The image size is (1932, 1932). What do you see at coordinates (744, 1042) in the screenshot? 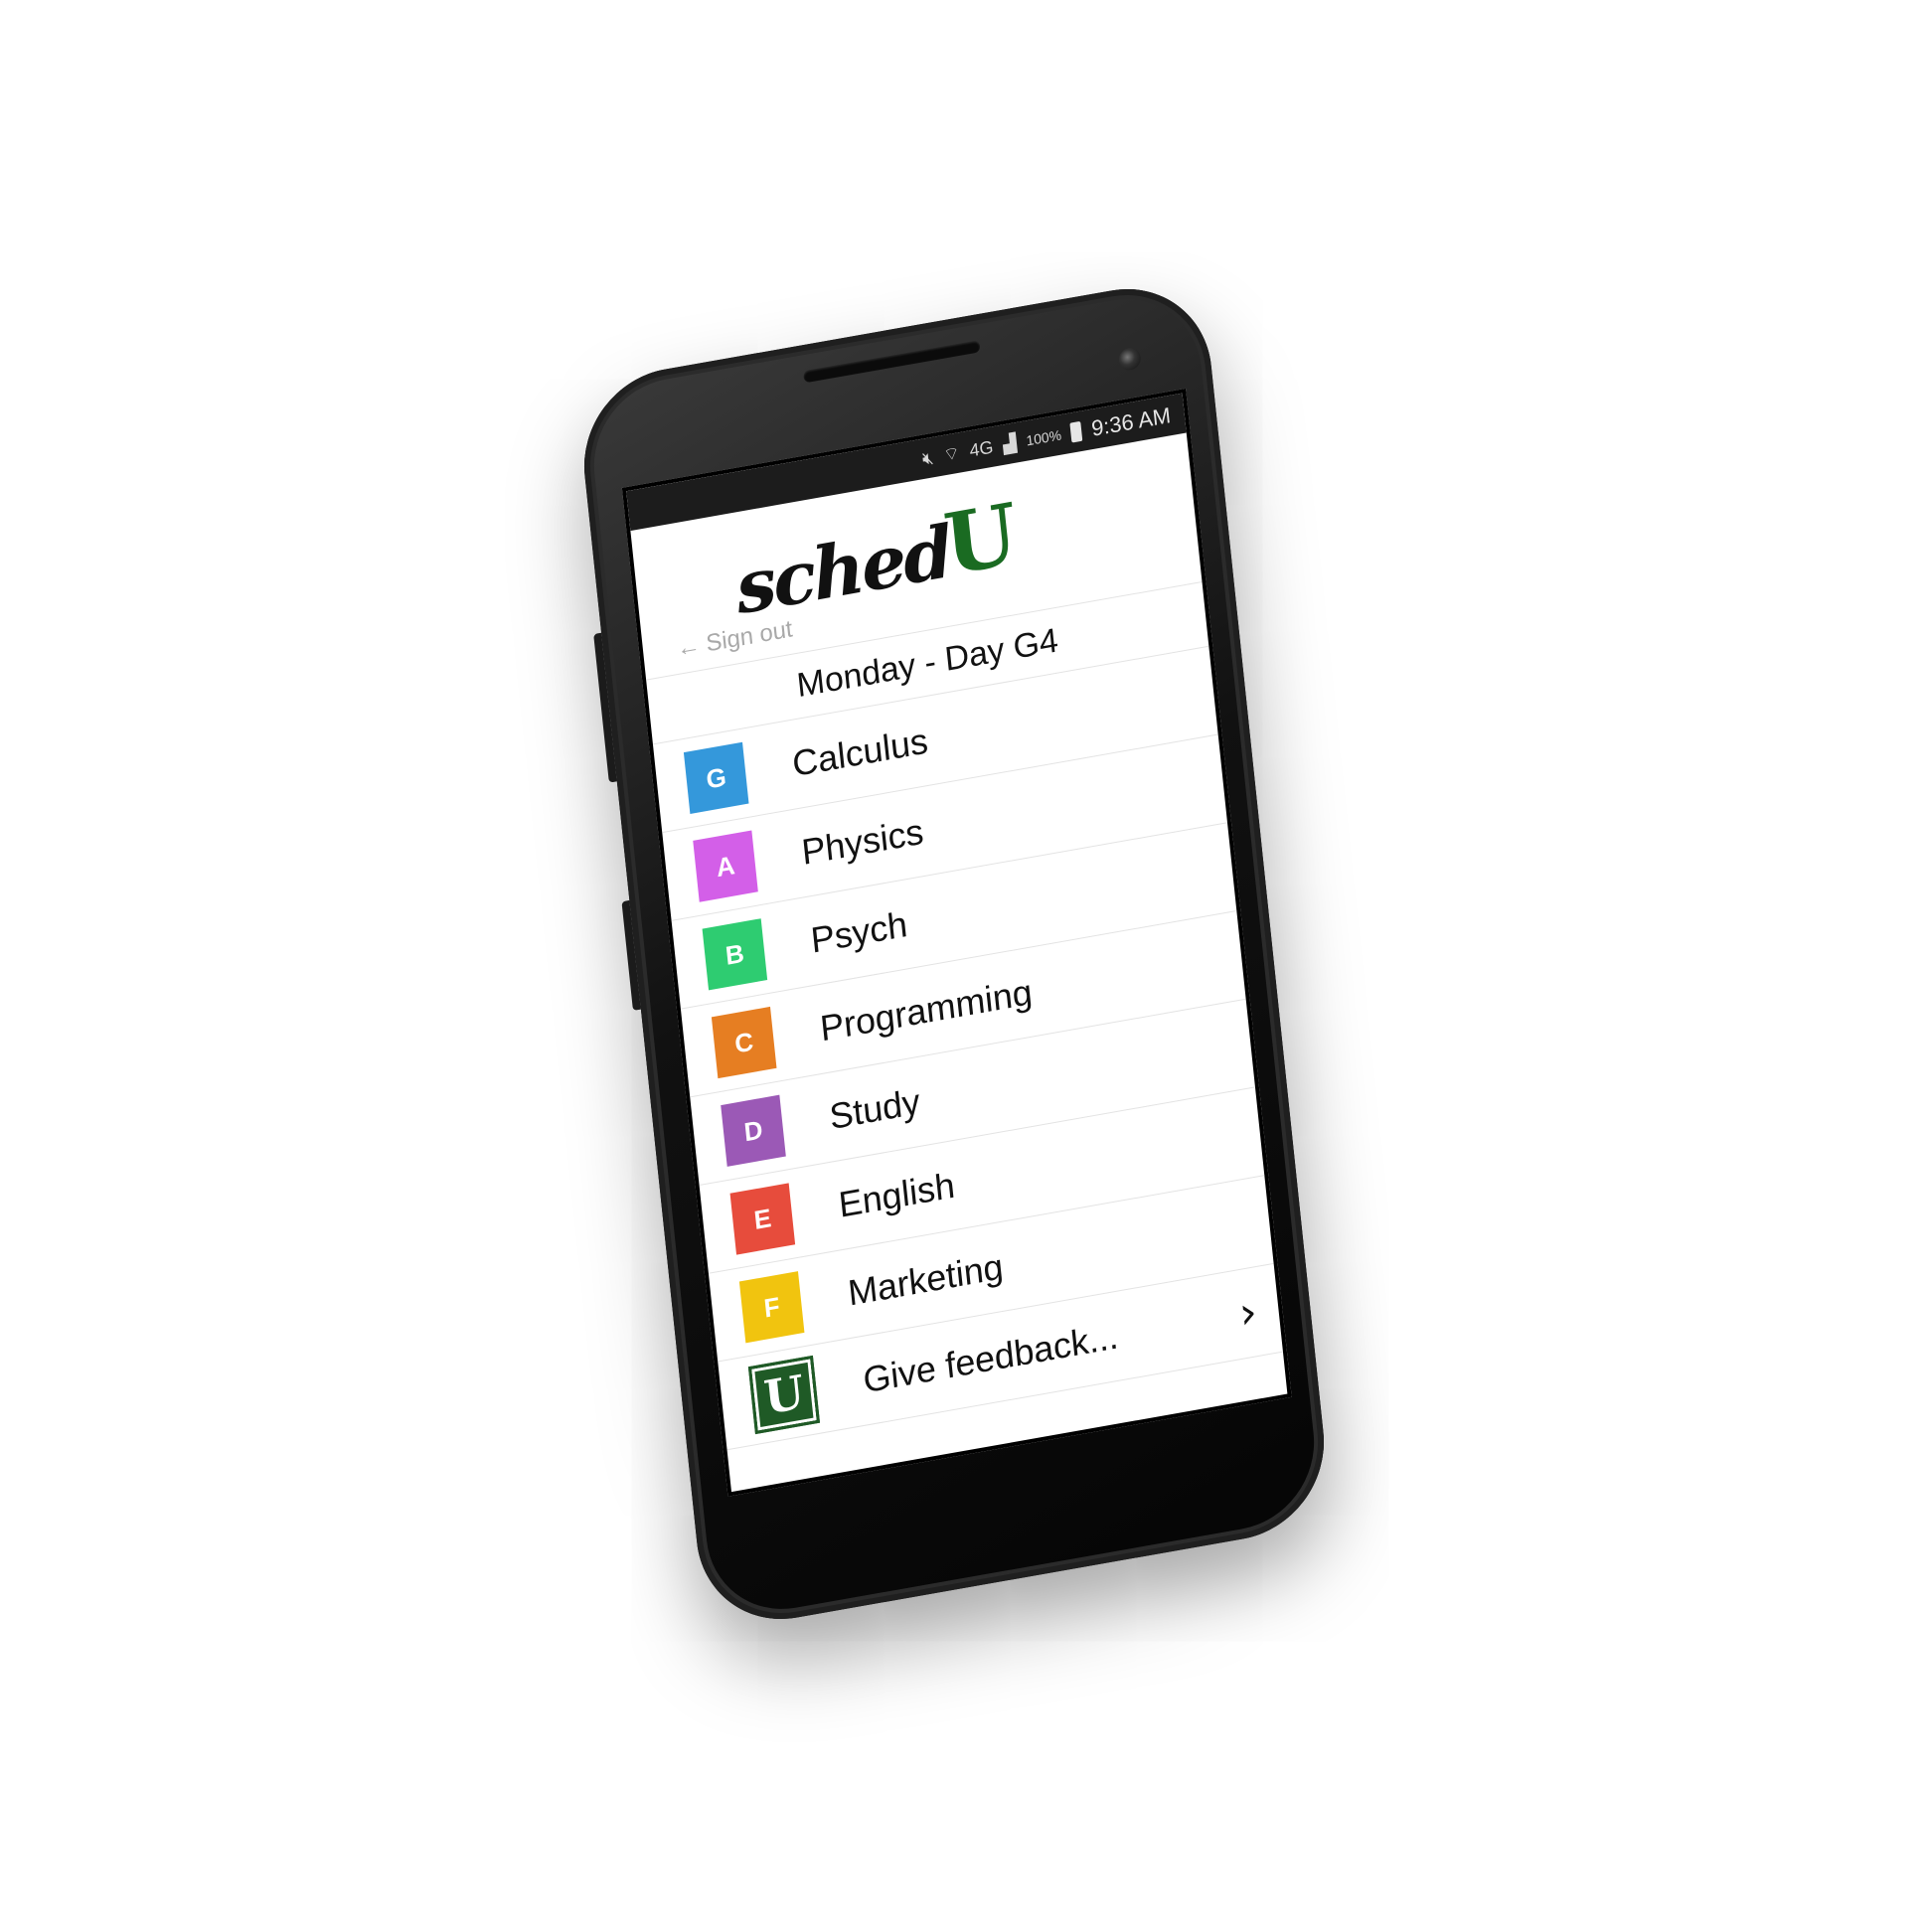
I see `period-badge: C` at bounding box center [744, 1042].